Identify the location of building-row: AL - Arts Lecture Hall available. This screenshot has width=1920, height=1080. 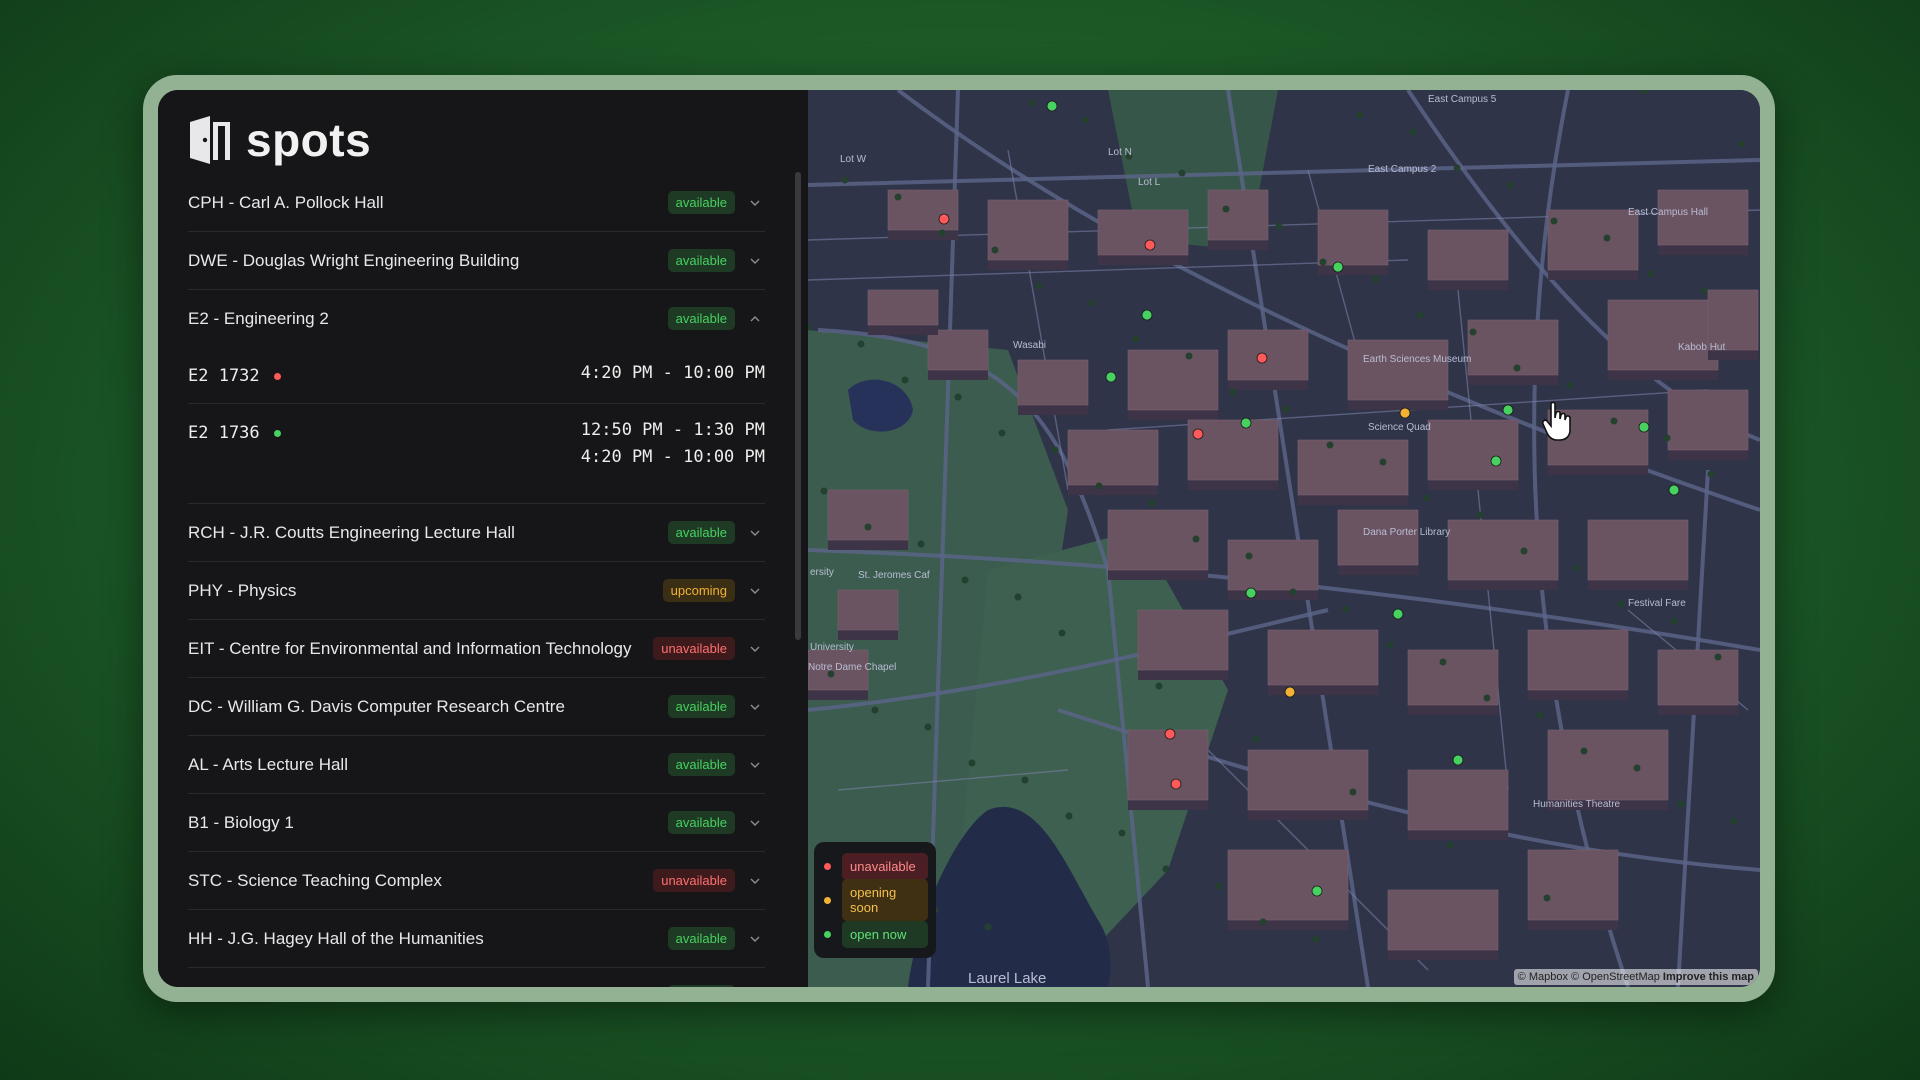
(476, 765).